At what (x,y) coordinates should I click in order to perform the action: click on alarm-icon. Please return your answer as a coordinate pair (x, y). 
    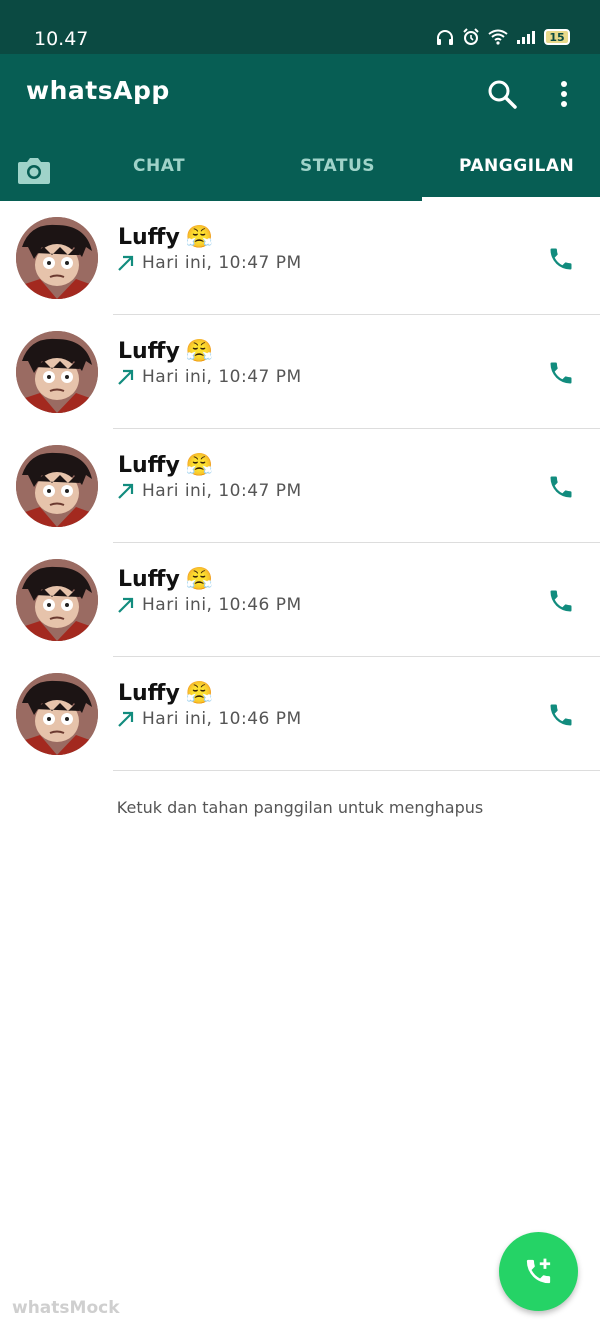
    Looking at the image, I should click on (471, 36).